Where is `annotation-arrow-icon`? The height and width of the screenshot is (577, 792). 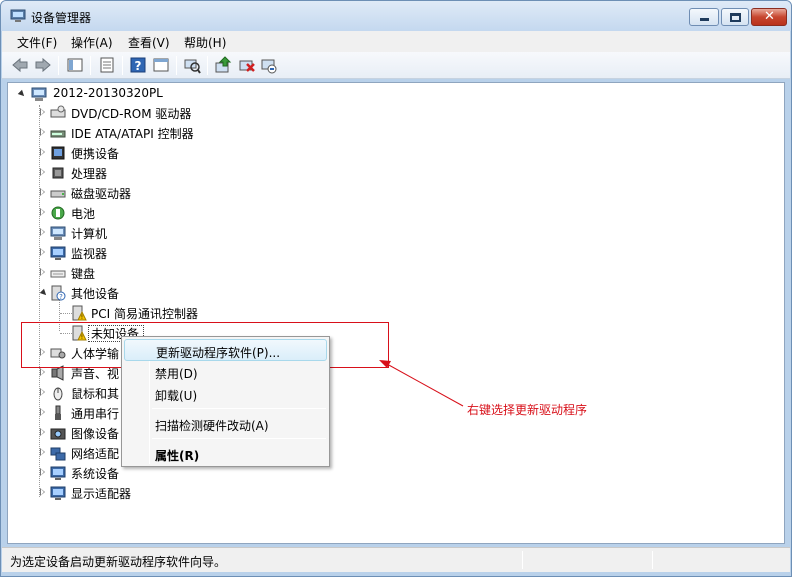
annotation-arrow-icon is located at coordinates (421, 383).